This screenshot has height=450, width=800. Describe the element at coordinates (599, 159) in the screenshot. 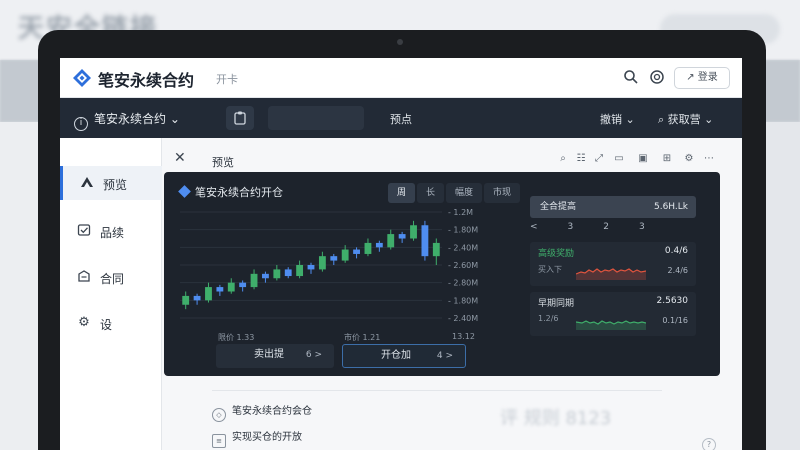

I see `expand-icon: ⤢` at that location.